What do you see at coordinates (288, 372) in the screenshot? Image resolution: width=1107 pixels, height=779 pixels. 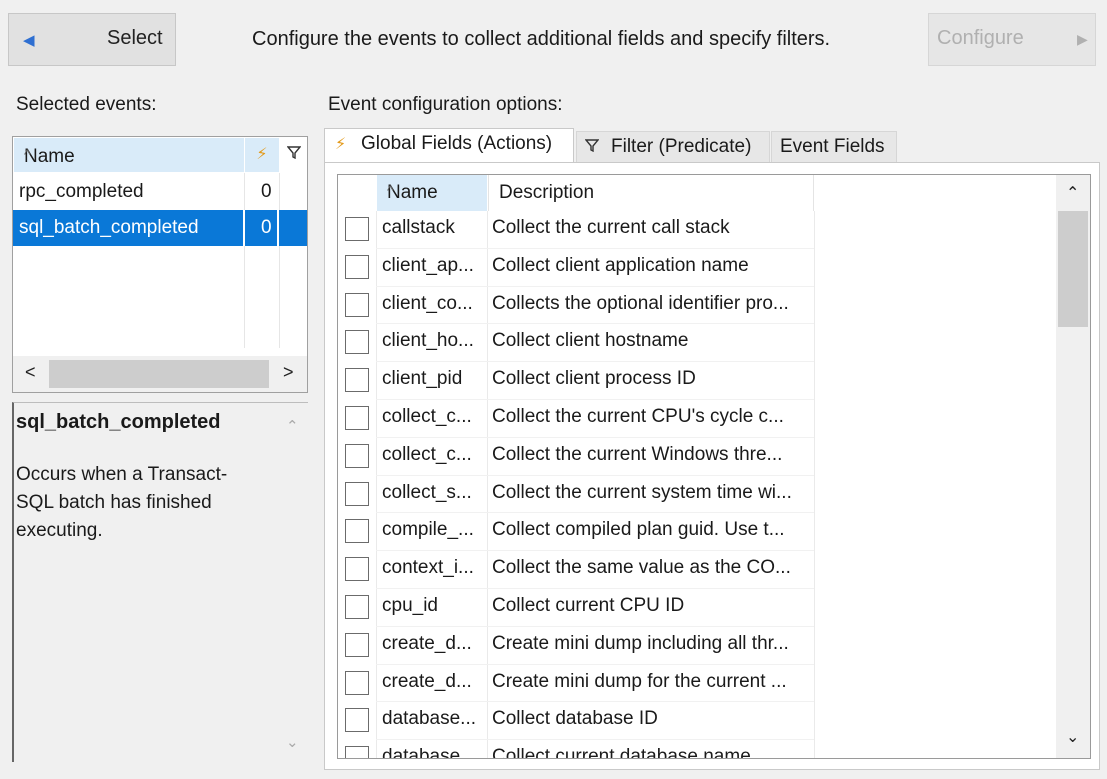 I see `scroll-right-icon: >` at bounding box center [288, 372].